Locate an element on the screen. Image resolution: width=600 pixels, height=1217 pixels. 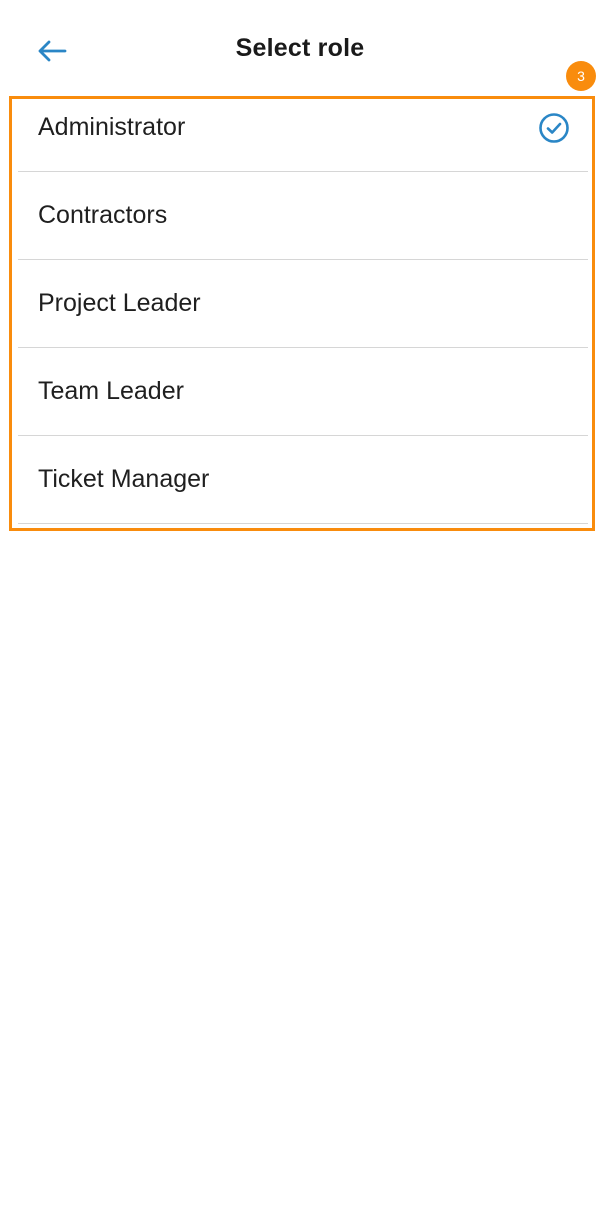
role-item-team-leader: Team Leader is located at coordinates (303, 392).